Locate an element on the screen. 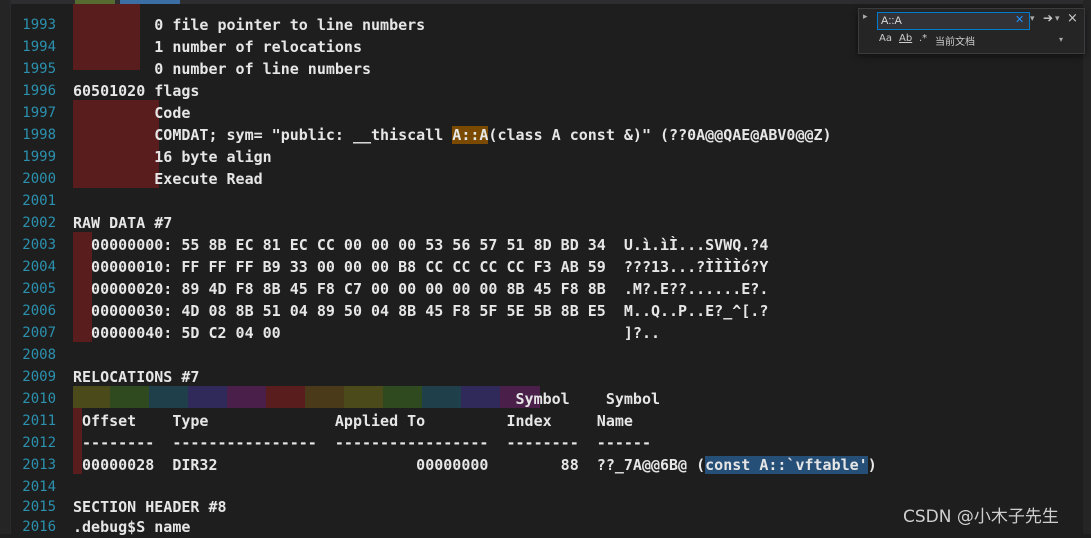  line-text-after: (class A const &)" (??0A@@QAE@ABV0@@Z) is located at coordinates (660, 135).